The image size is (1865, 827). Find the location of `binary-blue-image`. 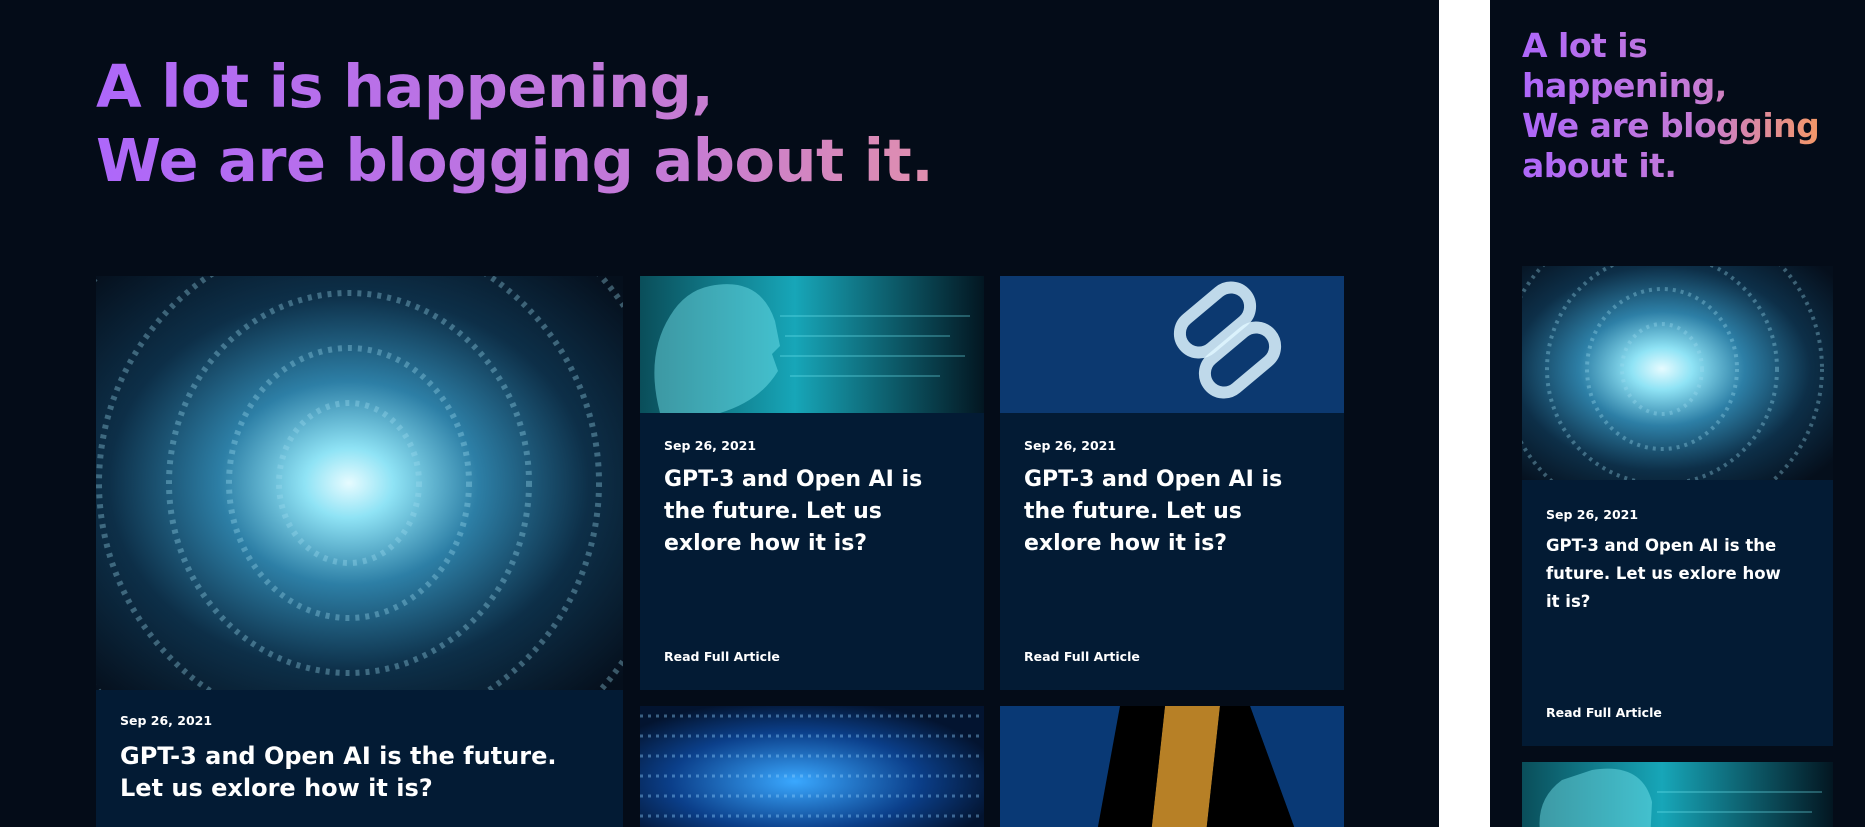

binary-blue-image is located at coordinates (812, 766).